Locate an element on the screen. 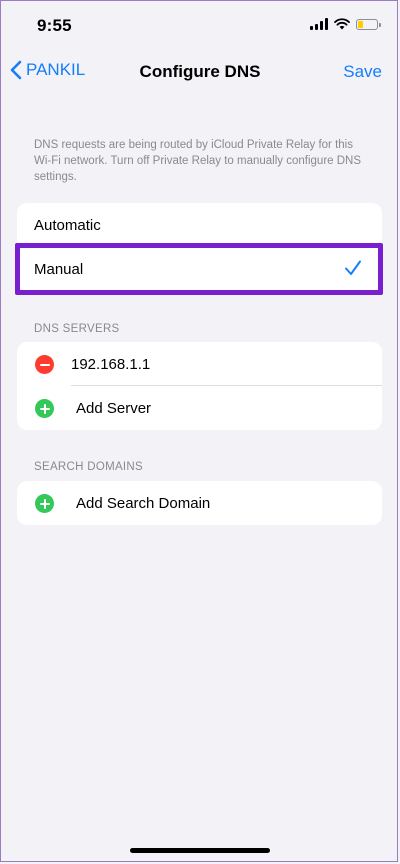  dns-server-address: 192.168.1.1 is located at coordinates (111, 364).